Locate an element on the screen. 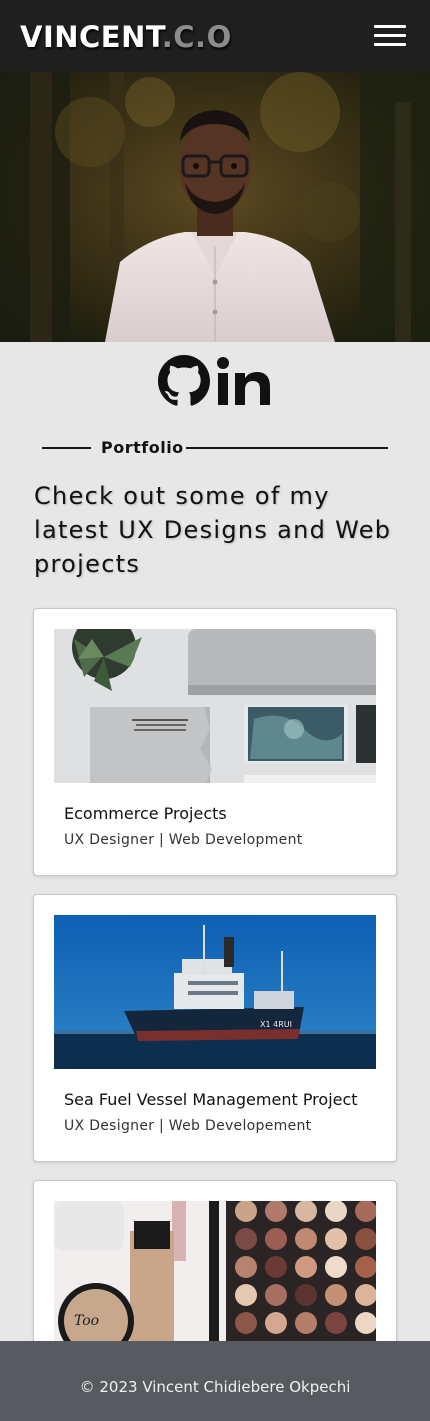 The image size is (430, 1421). navbar: VINCENT.C.O is located at coordinates (215, 36).